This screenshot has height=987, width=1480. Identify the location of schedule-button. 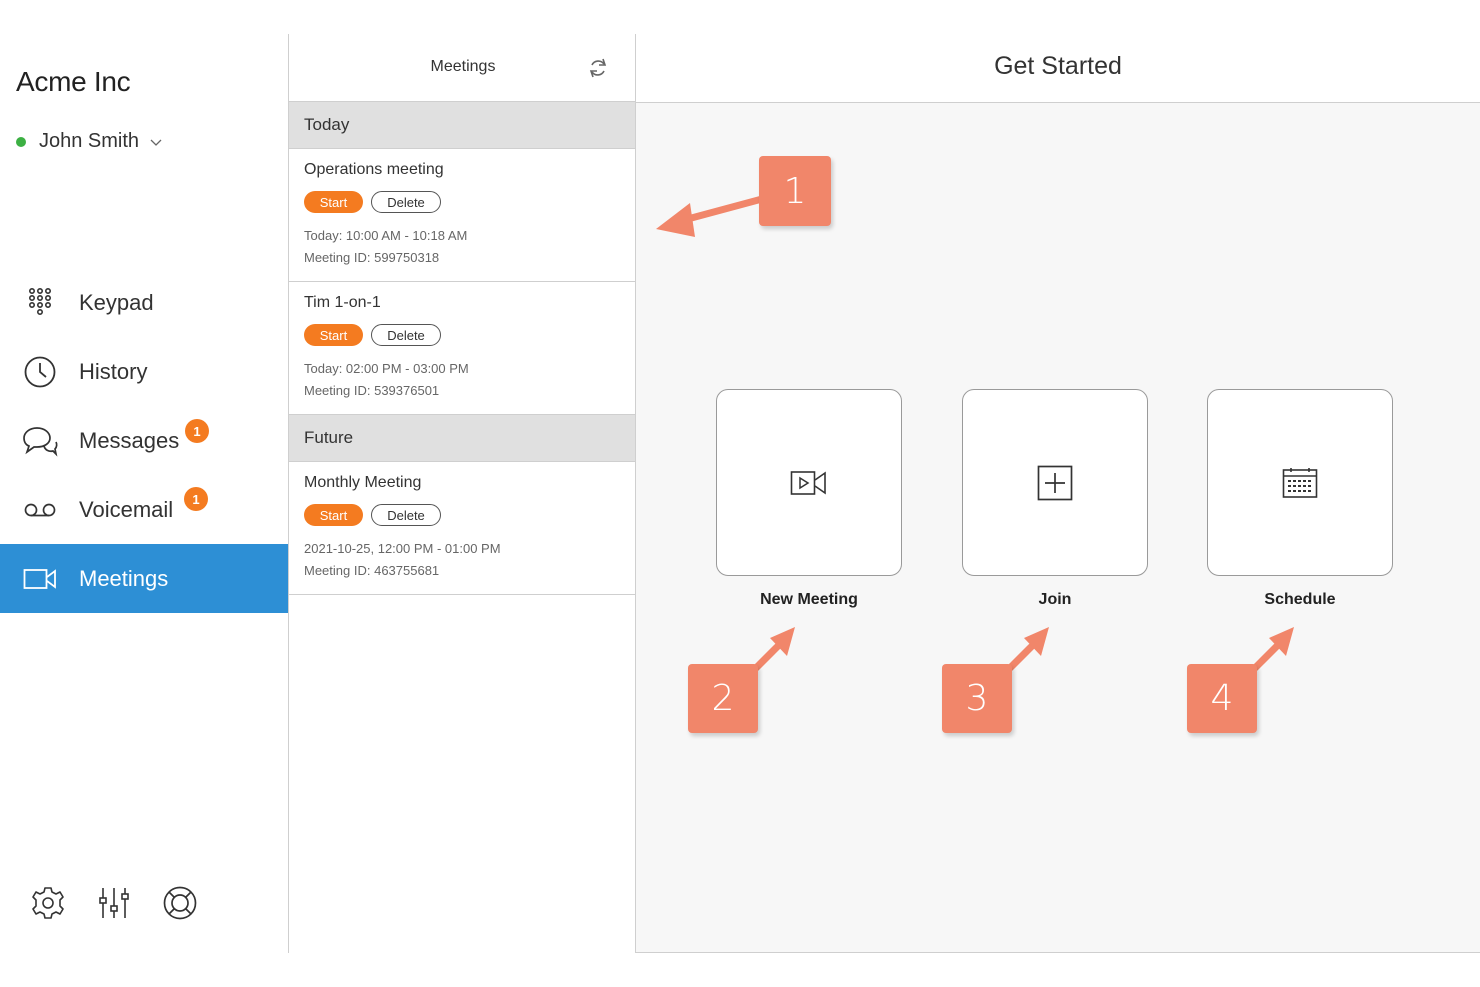
(1300, 482).